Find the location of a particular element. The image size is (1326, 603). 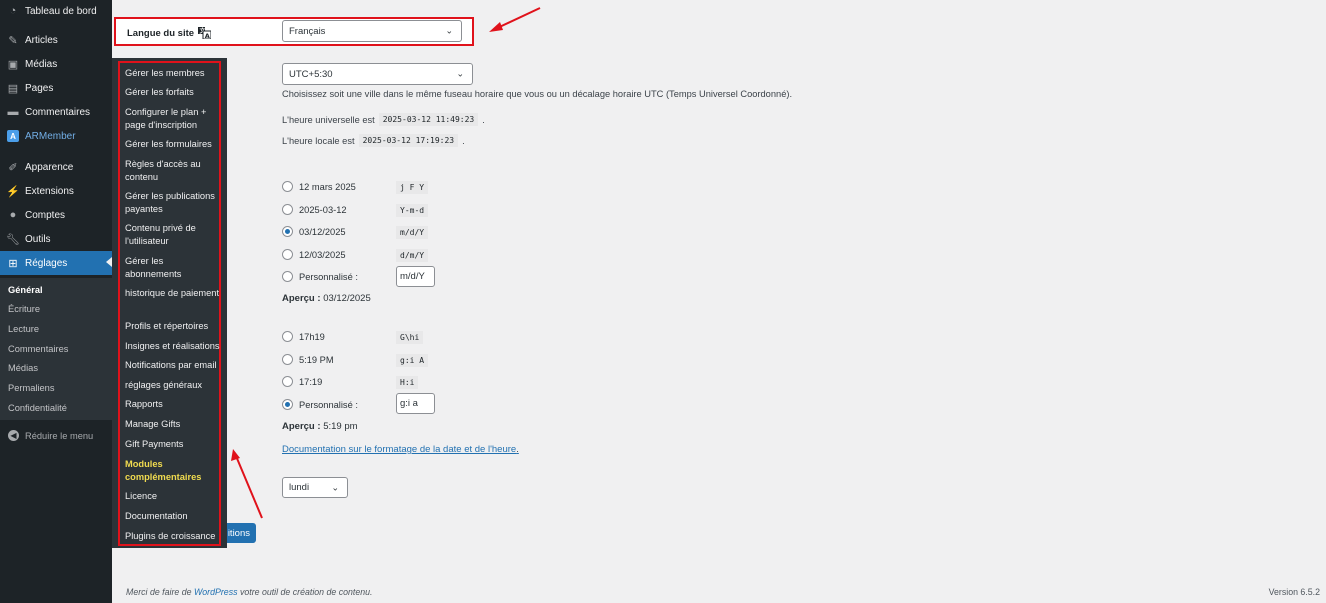

date-format-custom-option: Personnalisé : is located at coordinates (320, 276).